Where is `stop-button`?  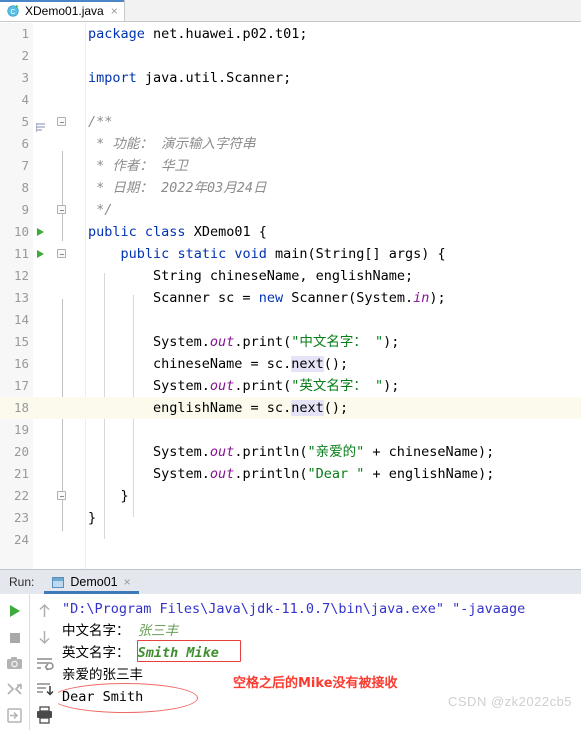
stop-button is located at coordinates (14, 637).